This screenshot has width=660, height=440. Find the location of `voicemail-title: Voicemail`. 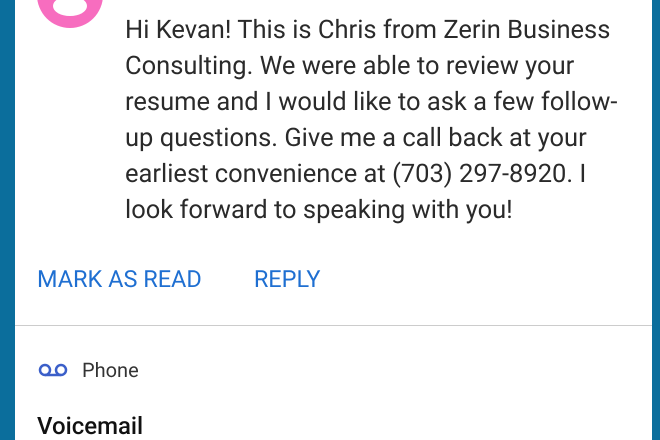

voicemail-title: Voicemail is located at coordinates (90, 425).